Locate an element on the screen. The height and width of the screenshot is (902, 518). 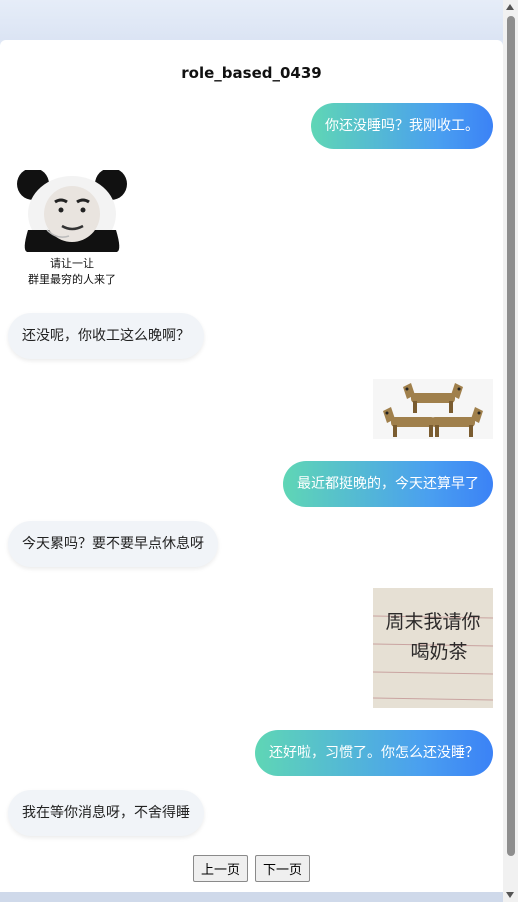
panda-face-icon: 请让一让 群里最穷的人来了 is located at coordinates (72, 229).